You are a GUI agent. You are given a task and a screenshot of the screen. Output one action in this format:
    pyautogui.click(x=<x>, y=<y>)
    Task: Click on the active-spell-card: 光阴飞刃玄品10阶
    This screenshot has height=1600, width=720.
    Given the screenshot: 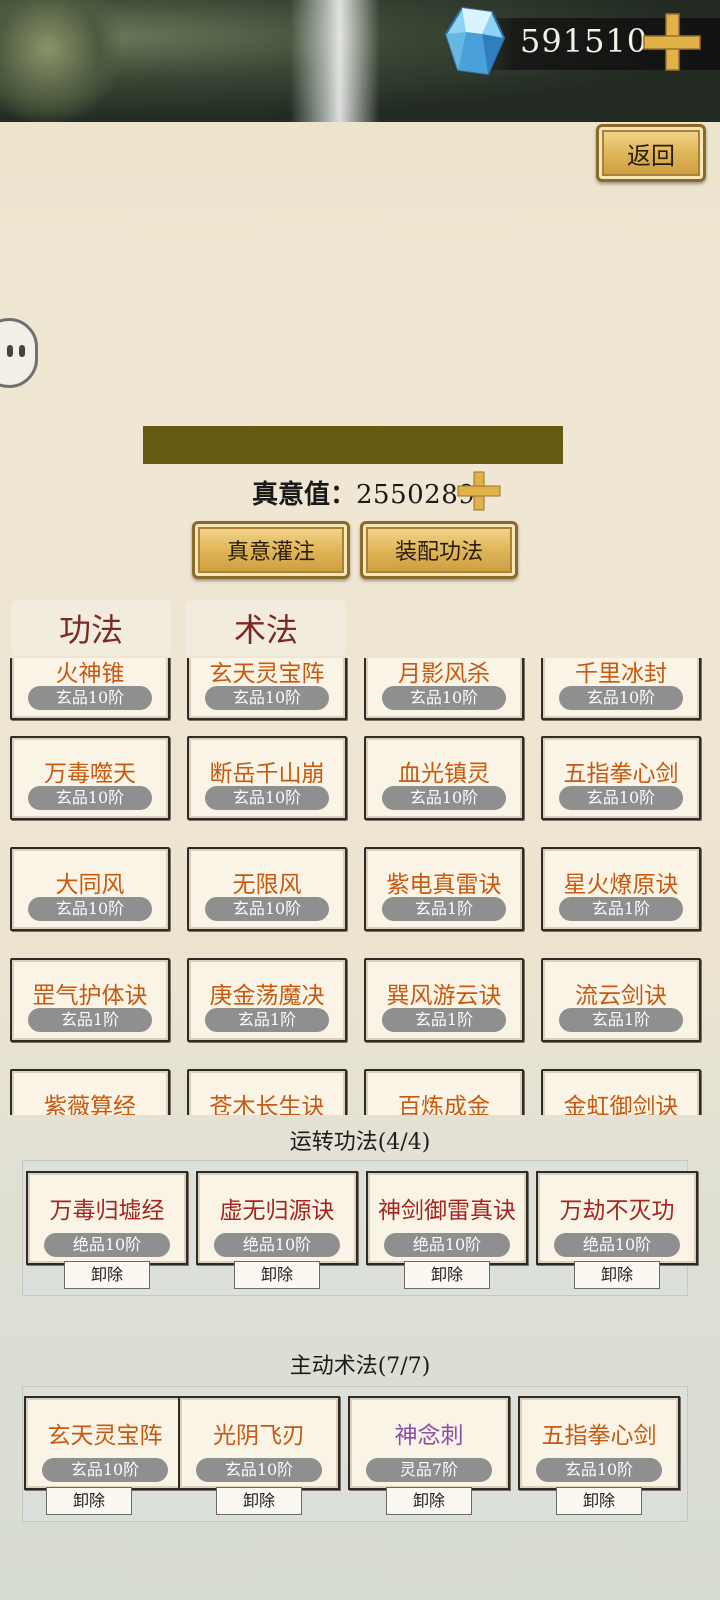 What is the action you would take?
    pyautogui.click(x=259, y=1443)
    